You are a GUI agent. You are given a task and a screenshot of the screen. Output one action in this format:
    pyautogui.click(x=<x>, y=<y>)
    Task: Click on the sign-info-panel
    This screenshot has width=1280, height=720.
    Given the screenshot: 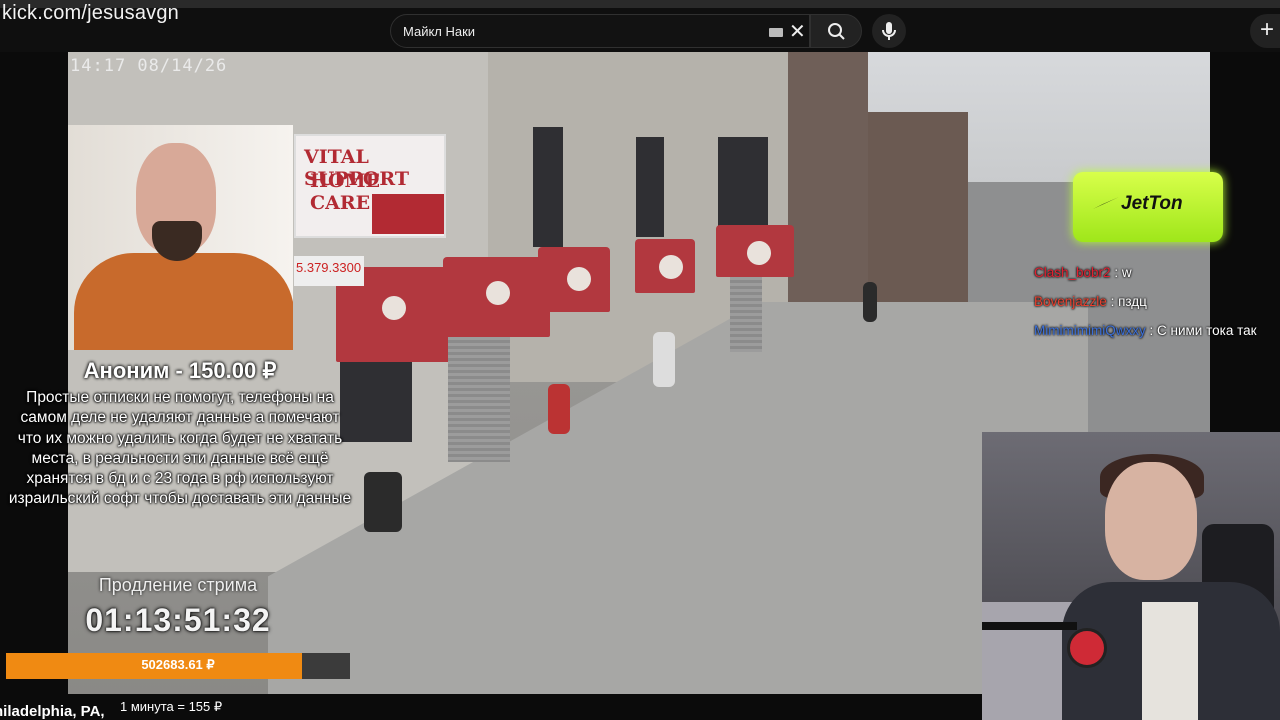 What is the action you would take?
    pyautogui.click(x=408, y=214)
    